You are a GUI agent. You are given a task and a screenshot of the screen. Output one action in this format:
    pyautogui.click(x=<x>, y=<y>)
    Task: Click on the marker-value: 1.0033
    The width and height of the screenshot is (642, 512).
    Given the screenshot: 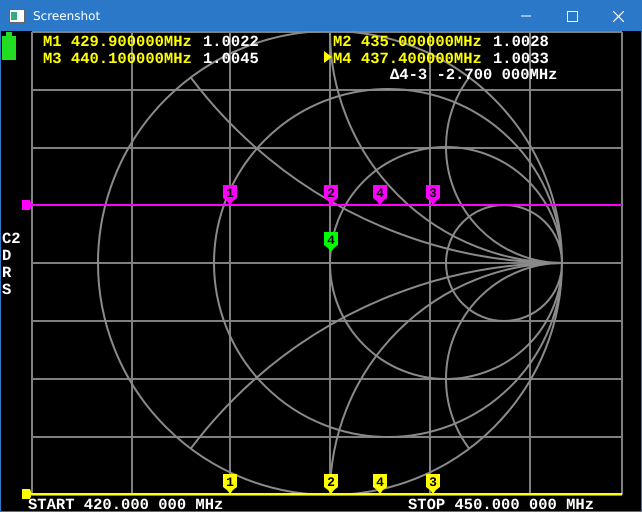 What is the action you would take?
    pyautogui.click(x=521, y=59)
    